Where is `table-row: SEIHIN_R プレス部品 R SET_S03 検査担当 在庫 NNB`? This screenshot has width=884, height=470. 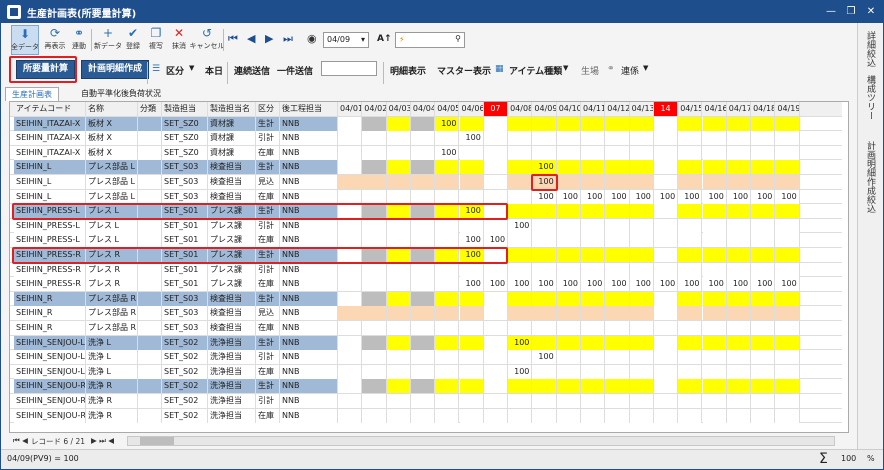 table-row: SEIHIN_R プレス部品 R SET_S03 検査担当 在庫 NNB is located at coordinates (426, 328).